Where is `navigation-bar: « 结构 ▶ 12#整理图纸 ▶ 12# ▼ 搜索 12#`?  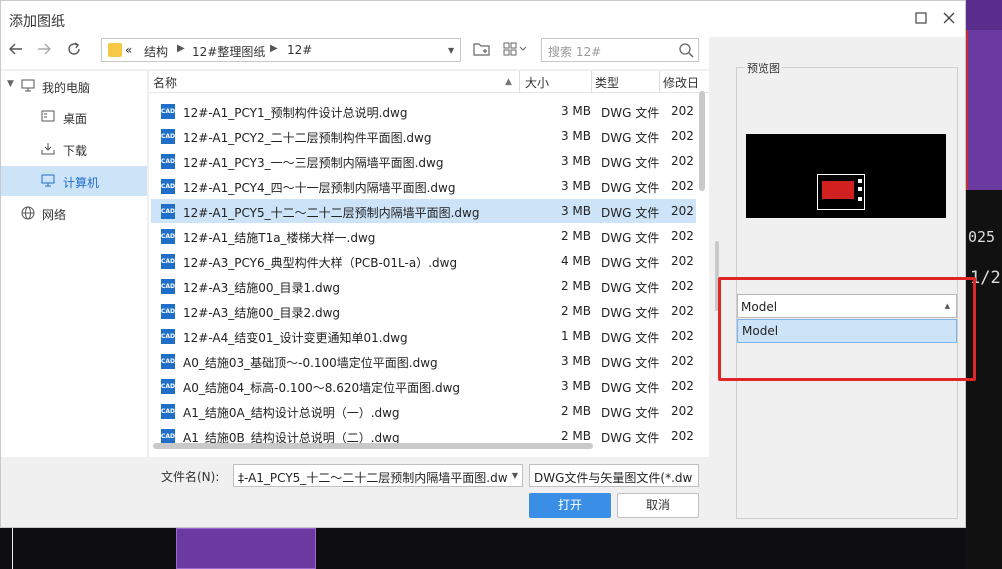 navigation-bar: « 结构 ▶ 12#整理图纸 ▶ 12# ▼ 搜索 12# is located at coordinates (355, 53).